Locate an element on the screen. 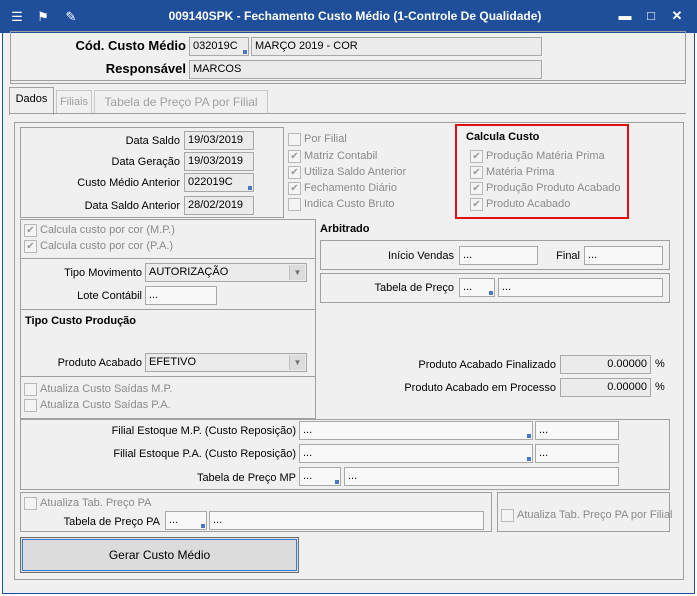  minimize-icon: ▬ is located at coordinates (625, 16).